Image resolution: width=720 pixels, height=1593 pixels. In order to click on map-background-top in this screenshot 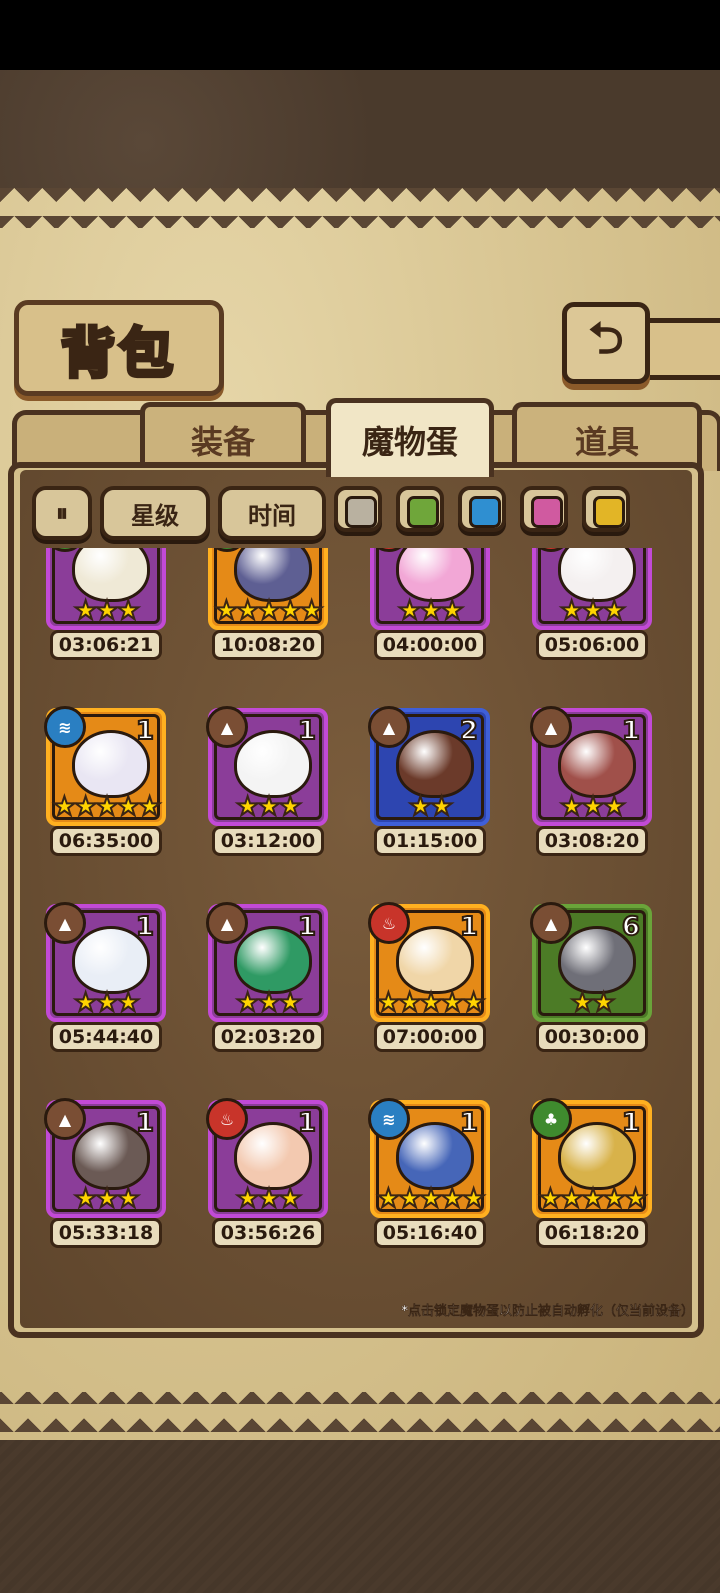, I will do `click(360, 130)`.